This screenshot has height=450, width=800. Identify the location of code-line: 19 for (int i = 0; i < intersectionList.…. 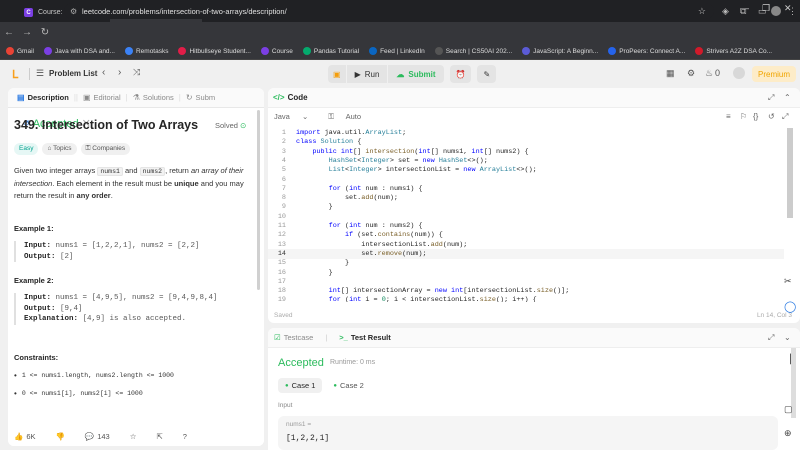
(402, 298).